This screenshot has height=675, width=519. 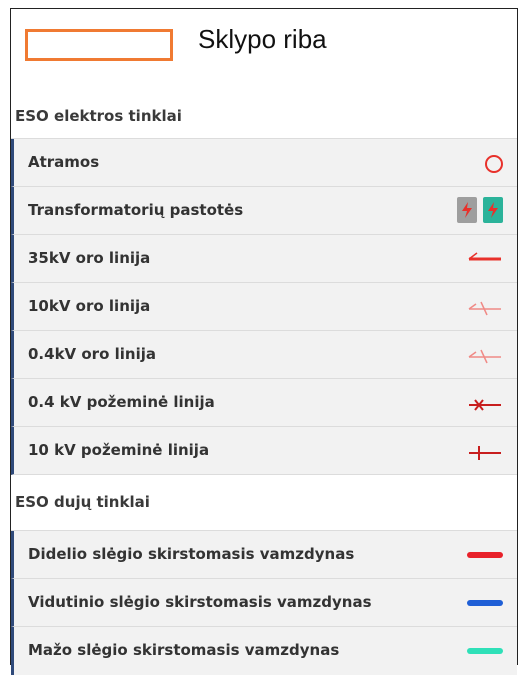 I want to click on legend-item-label: Vidutinio slėgio skirstomasis vamzdynas, so click(x=200, y=602).